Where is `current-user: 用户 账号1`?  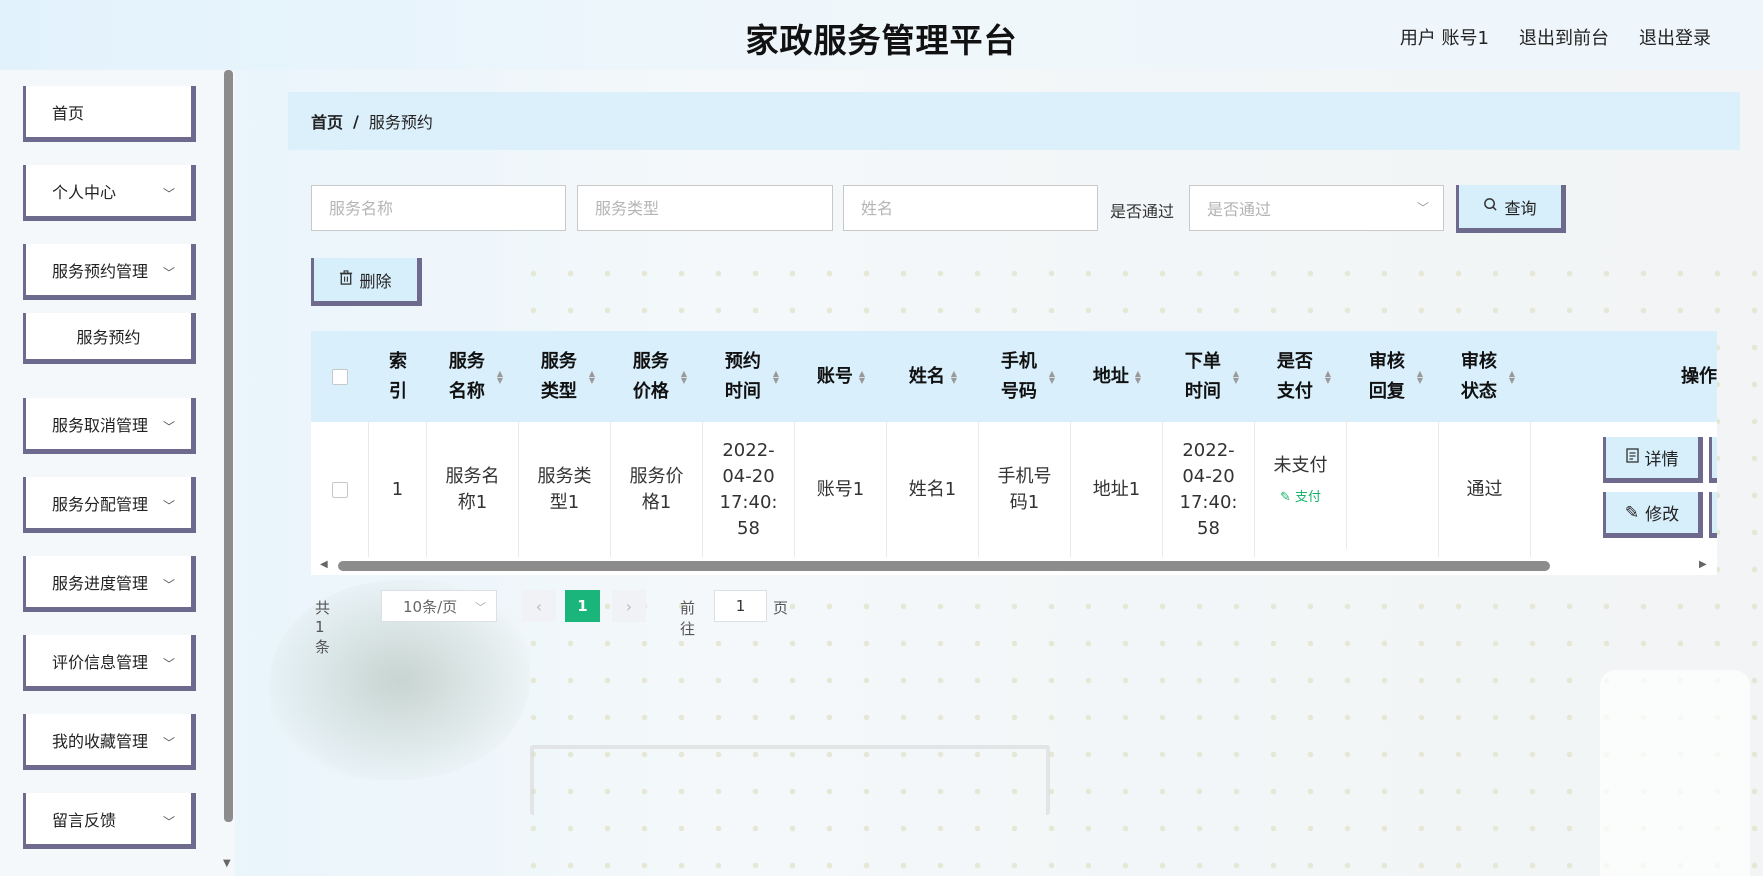 current-user: 用户 账号1 is located at coordinates (1444, 38).